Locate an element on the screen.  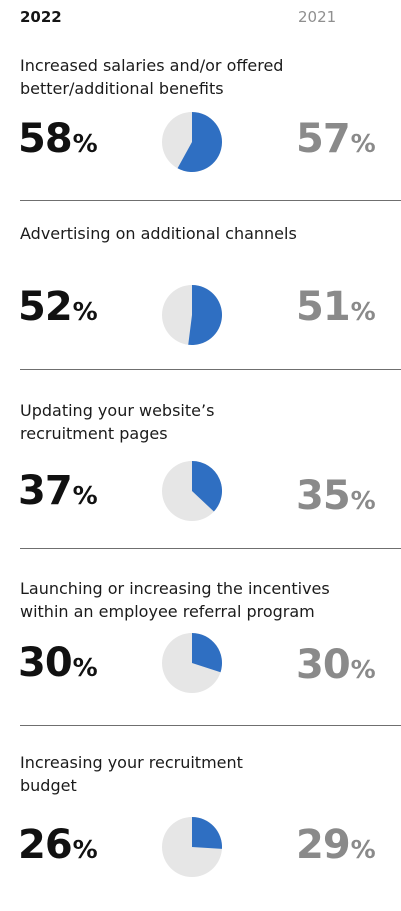
value-2021: 57 is located at coordinates (323, 139).